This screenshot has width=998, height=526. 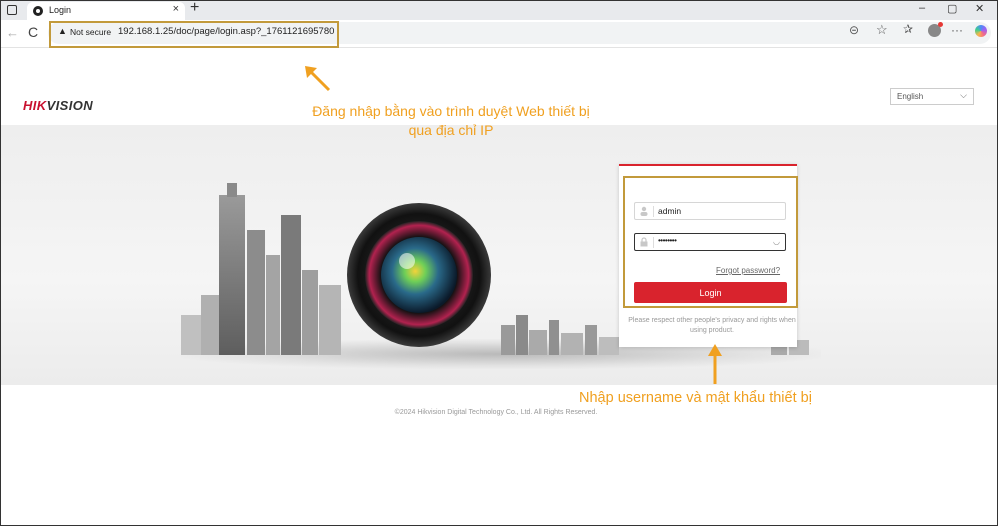 I want to click on favicon-icon, so click(x=38, y=11).